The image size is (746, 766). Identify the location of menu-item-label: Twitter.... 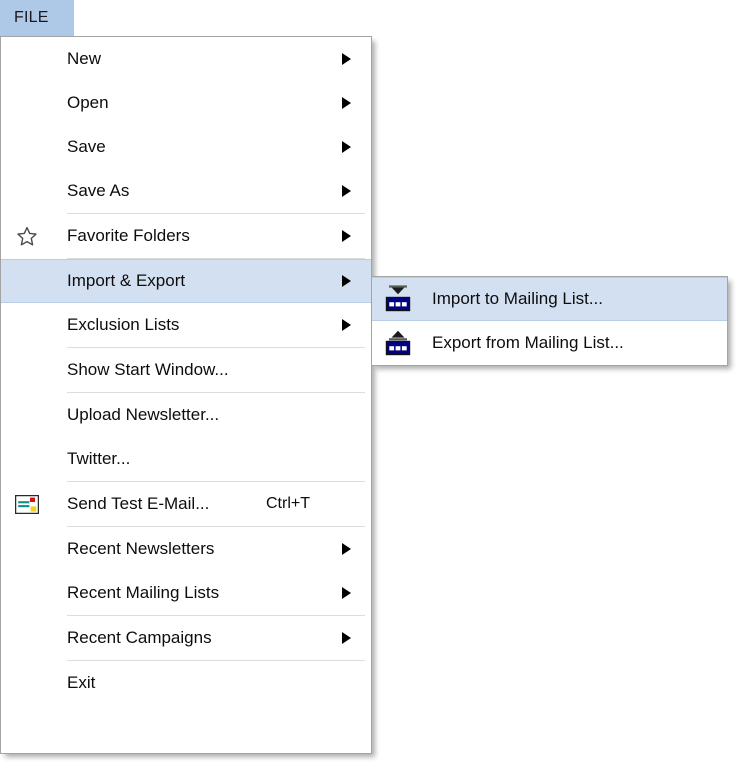
(99, 458).